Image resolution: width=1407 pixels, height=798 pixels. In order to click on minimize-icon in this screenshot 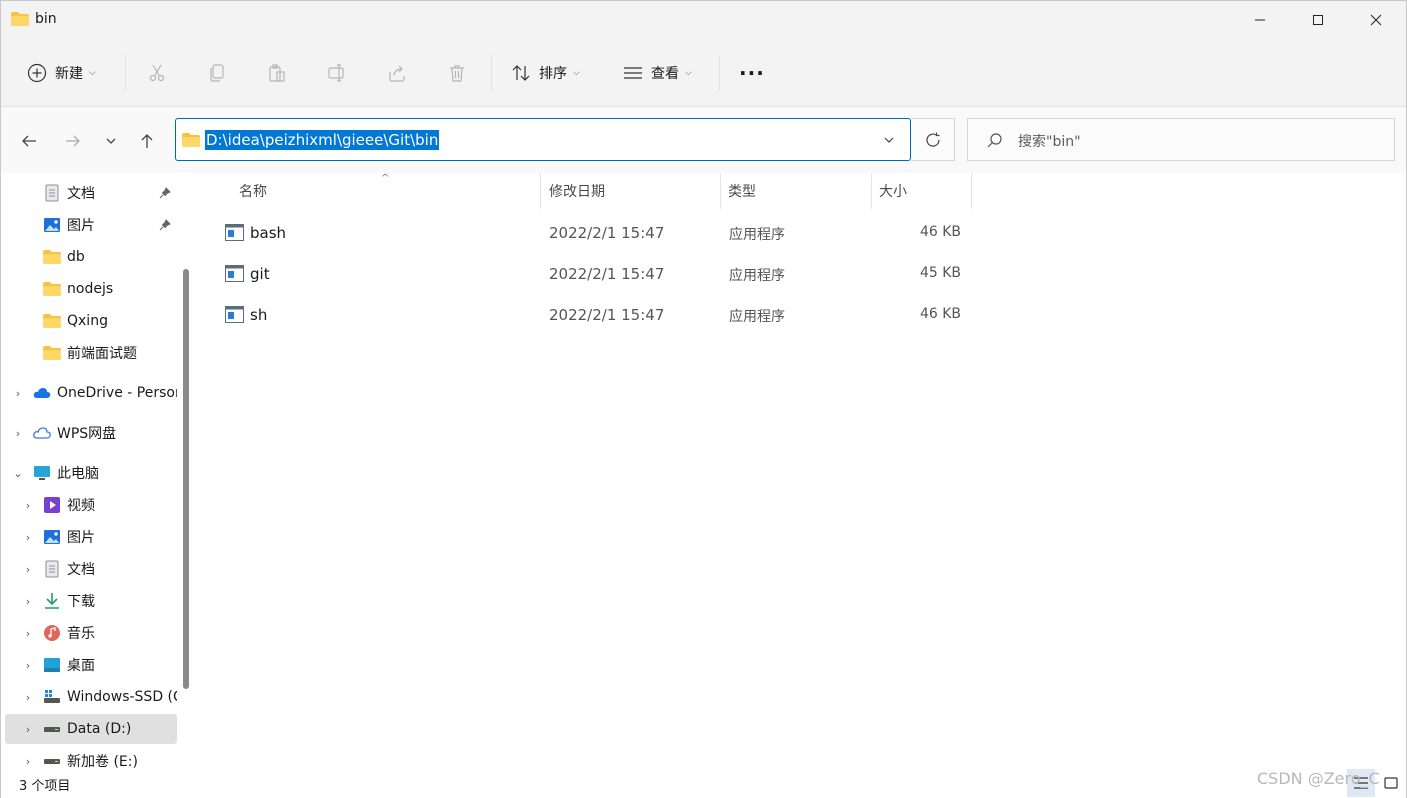, I will do `click(1260, 20)`.